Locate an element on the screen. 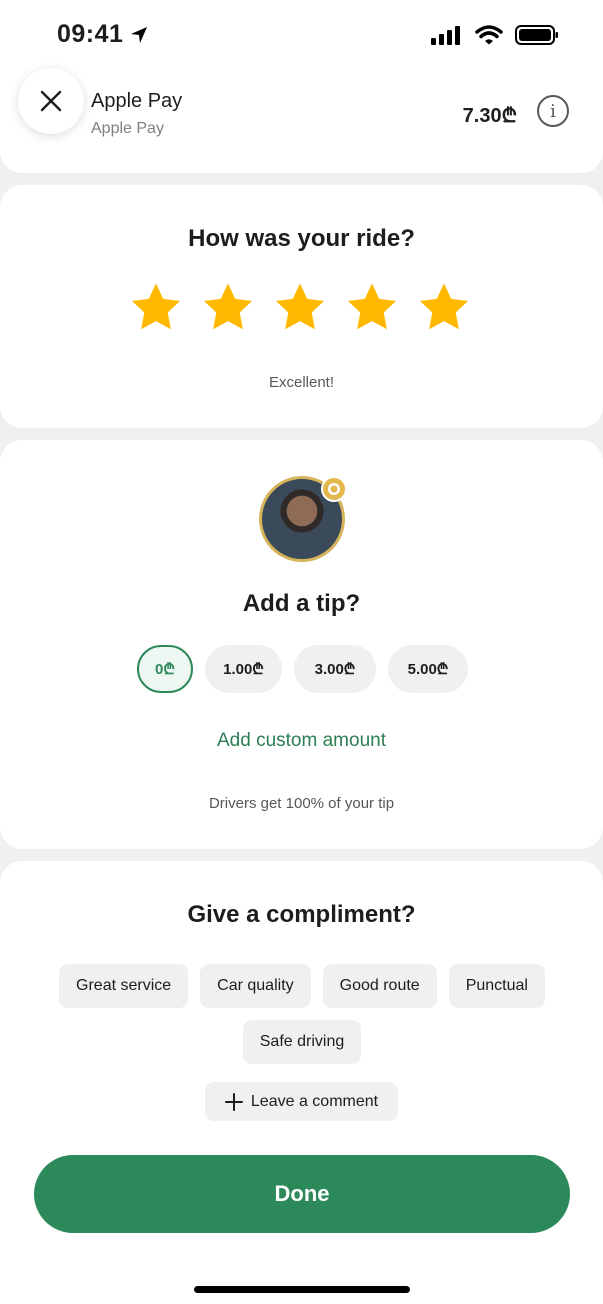  plus-icon is located at coordinates (233, 1101).